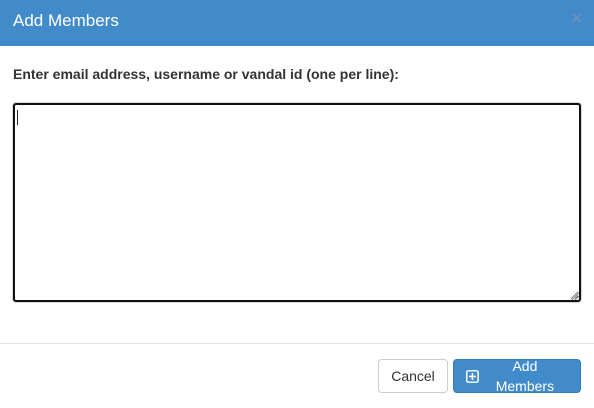 This screenshot has width=594, height=408. Describe the element at coordinates (575, 296) in the screenshot. I see `resize-grip-icon` at that location.